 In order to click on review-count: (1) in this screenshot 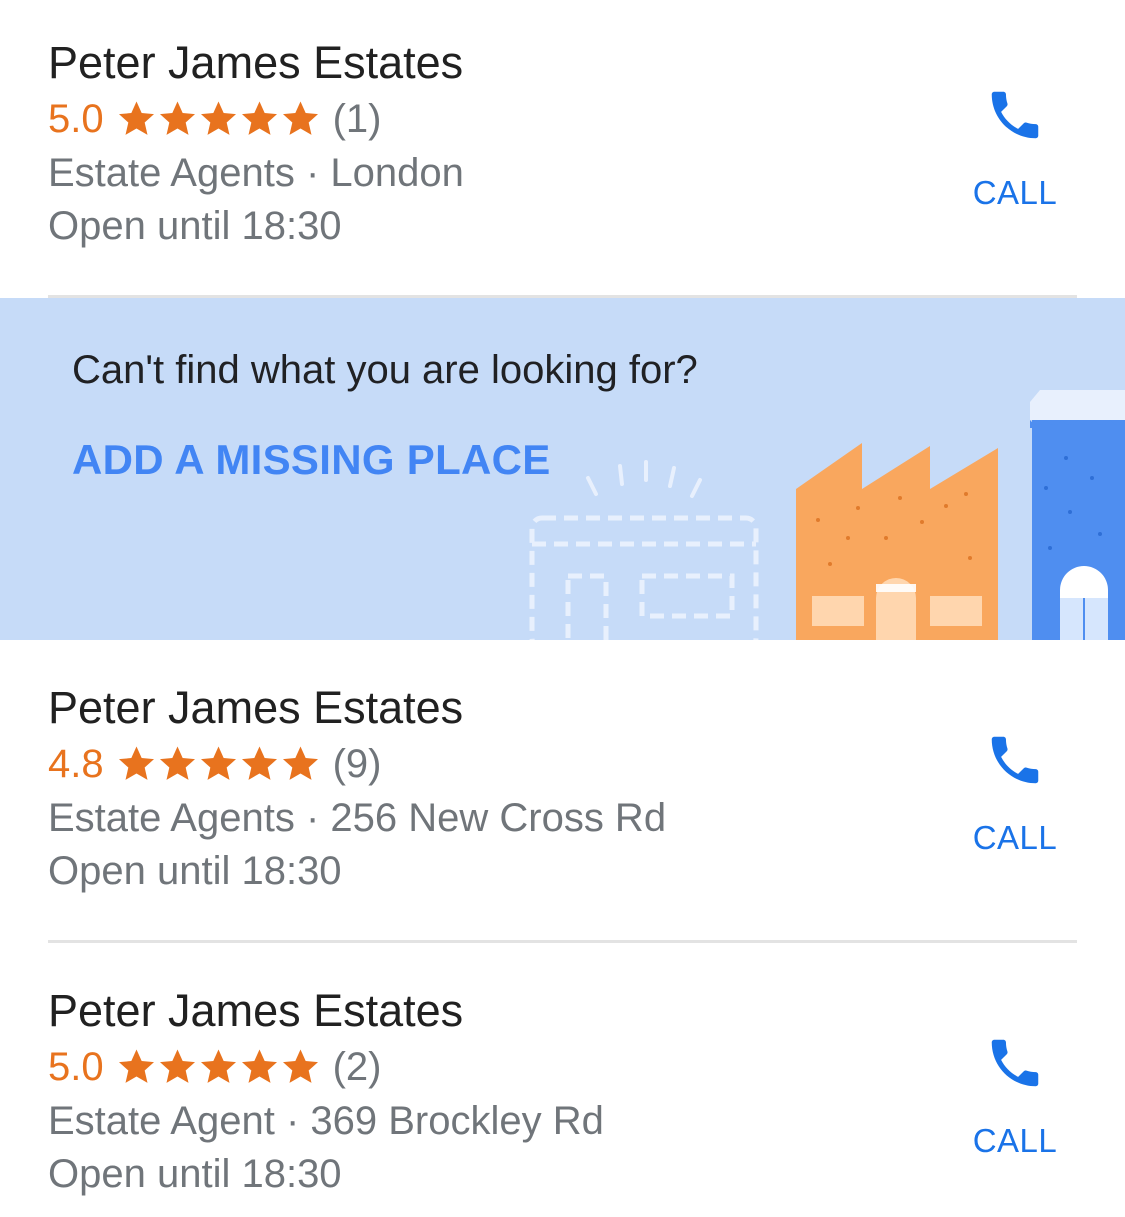, I will do `click(357, 119)`.